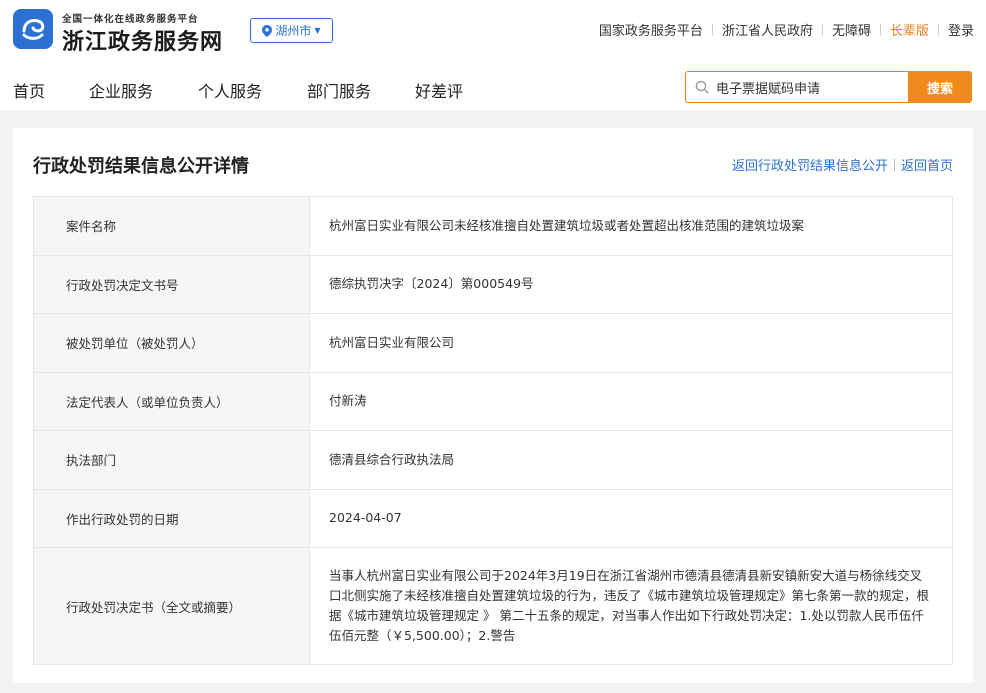 The width and height of the screenshot is (986, 693). I want to click on field-value: 杭州富日实业有限公司, so click(631, 343).